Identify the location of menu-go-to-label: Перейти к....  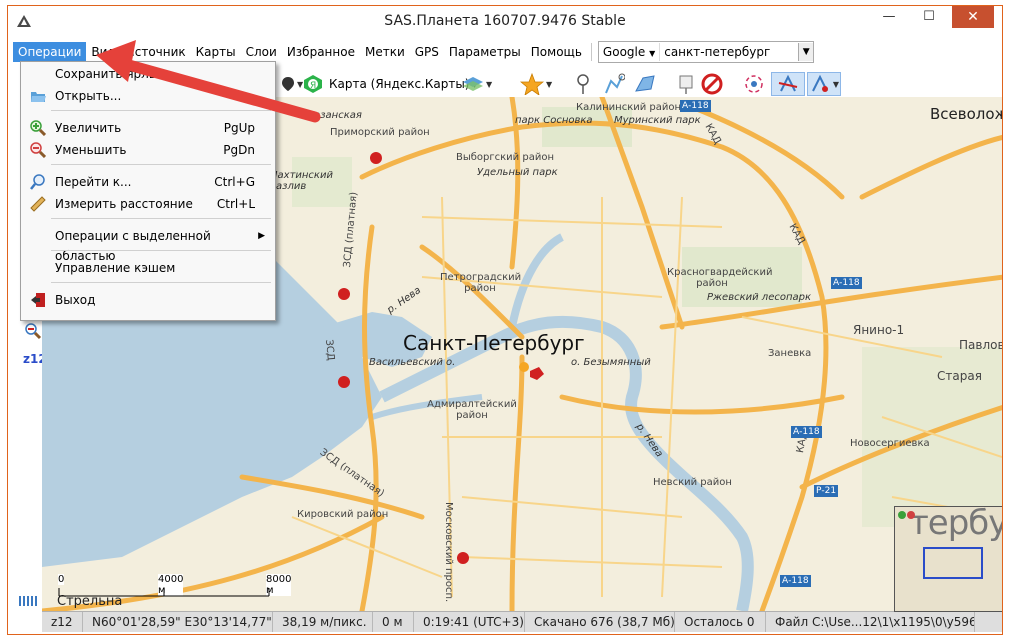
(93, 182).